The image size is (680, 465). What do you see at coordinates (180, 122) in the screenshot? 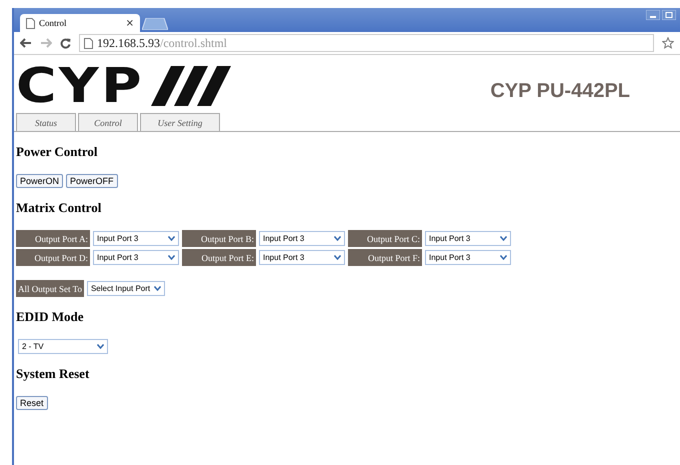
I see `nav-tab: User Setting` at bounding box center [180, 122].